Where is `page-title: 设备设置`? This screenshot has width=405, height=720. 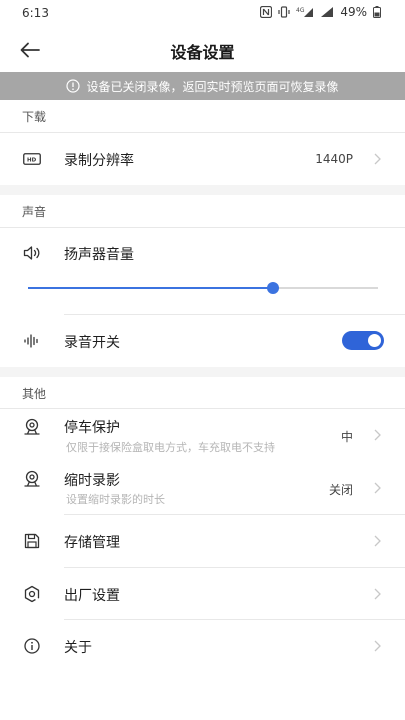
page-title: 设备设置 is located at coordinates (202, 52).